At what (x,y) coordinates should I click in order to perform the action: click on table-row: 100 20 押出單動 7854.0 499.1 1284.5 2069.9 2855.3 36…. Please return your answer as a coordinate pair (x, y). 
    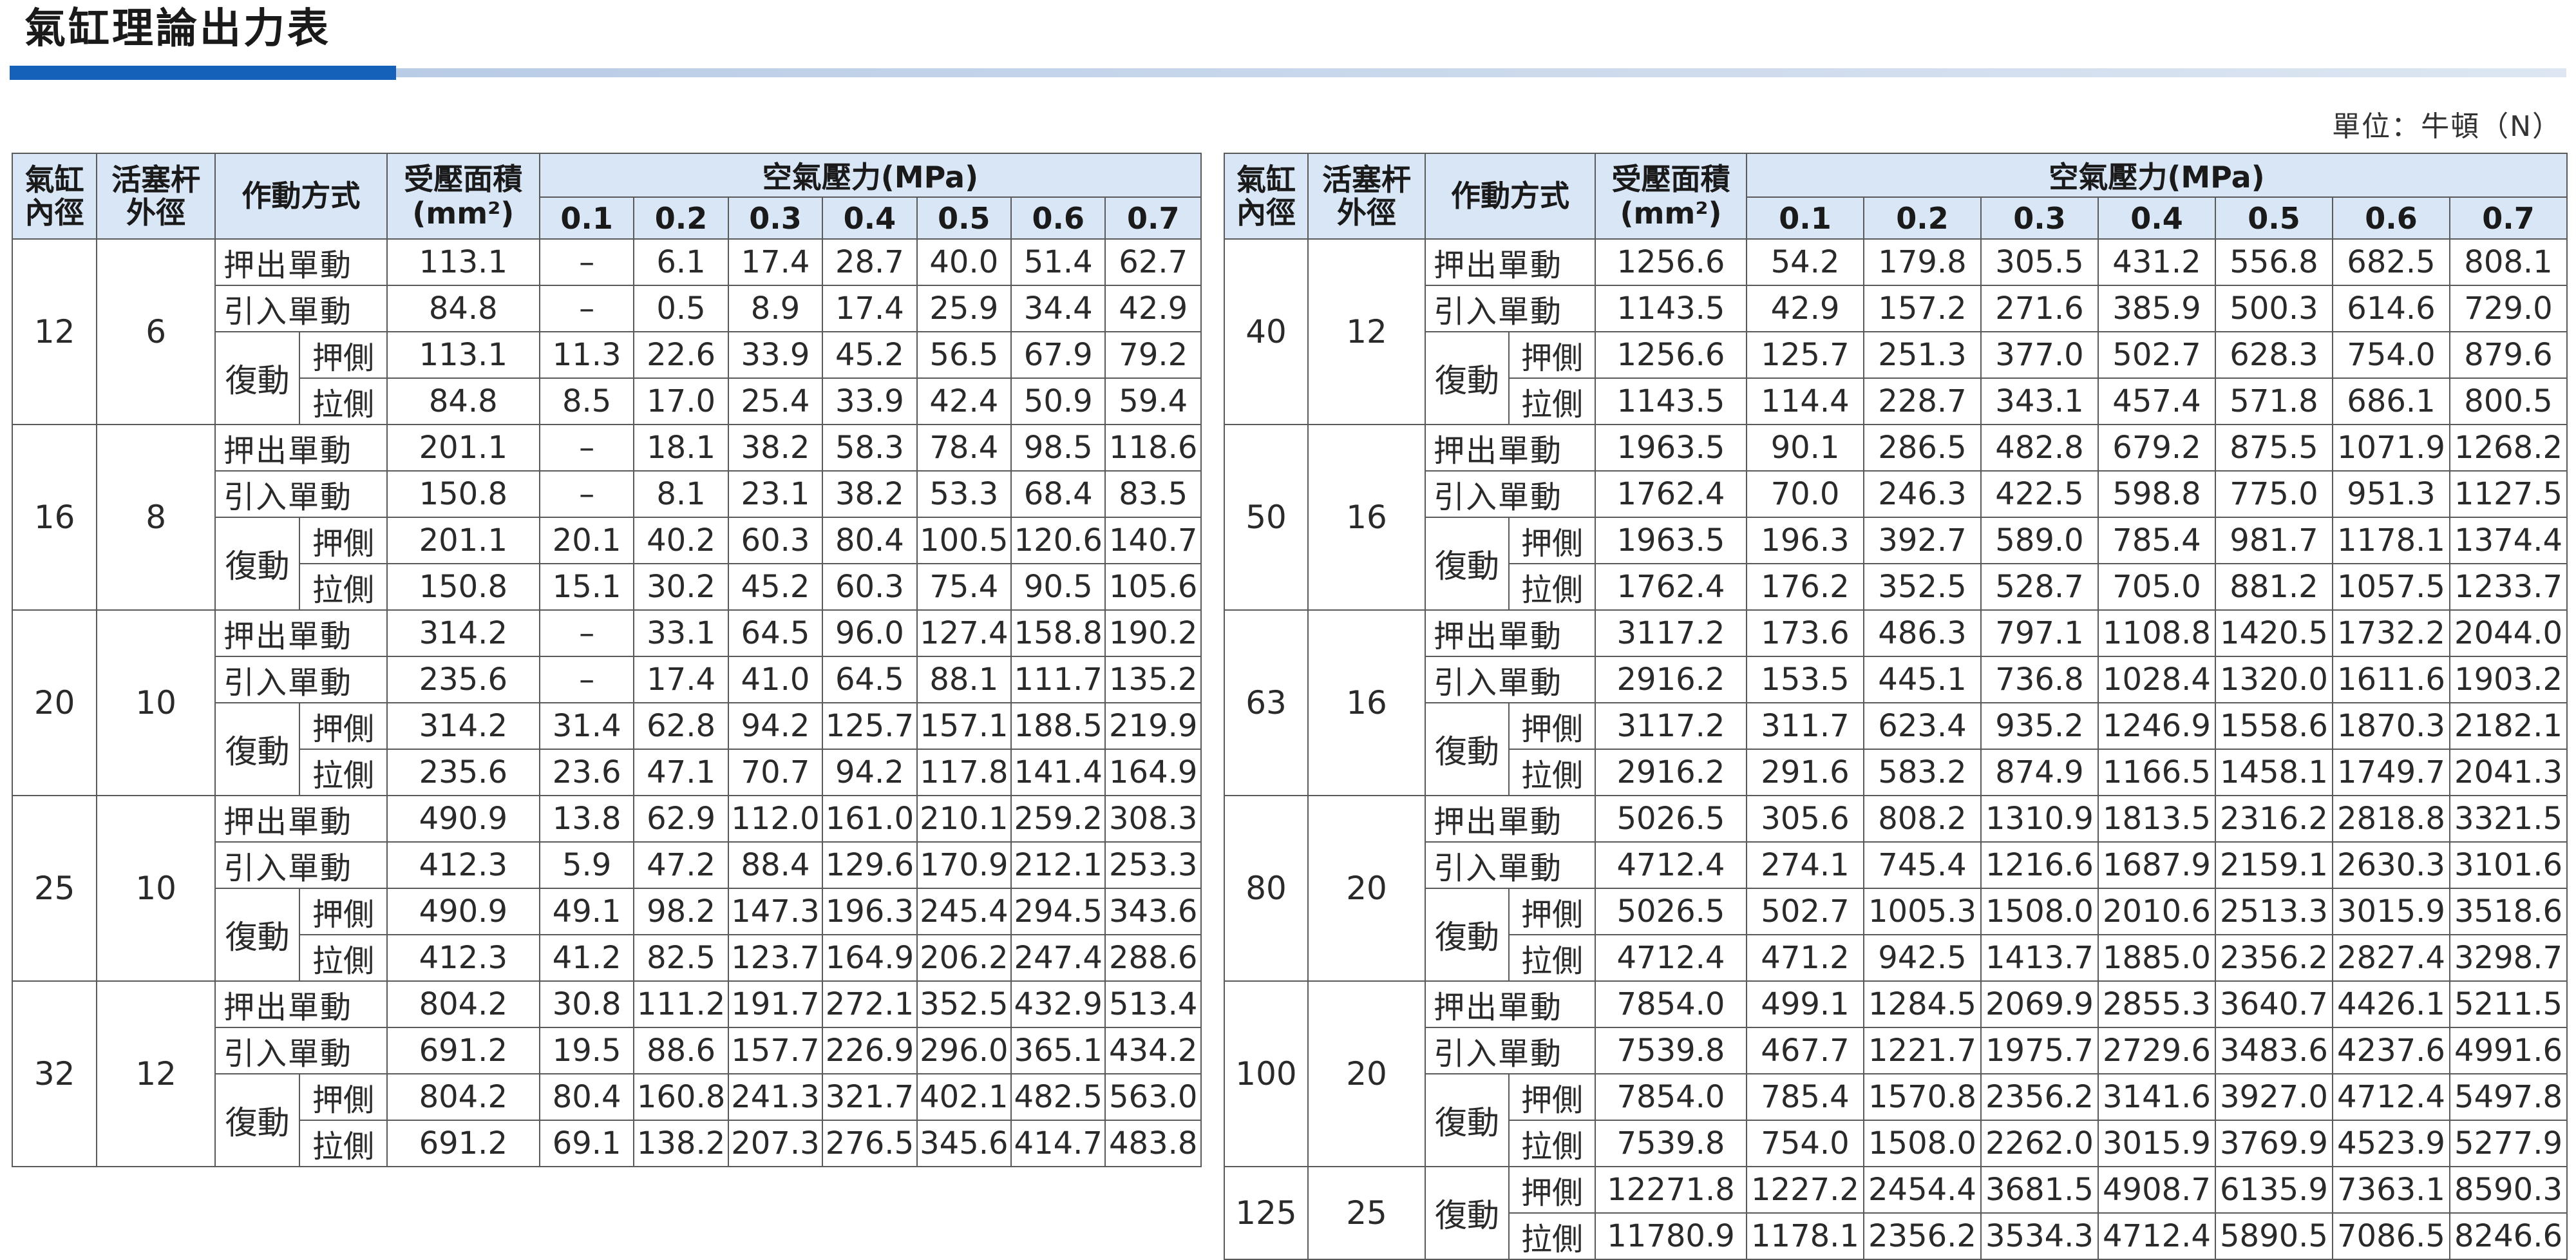
    Looking at the image, I should click on (1896, 1073).